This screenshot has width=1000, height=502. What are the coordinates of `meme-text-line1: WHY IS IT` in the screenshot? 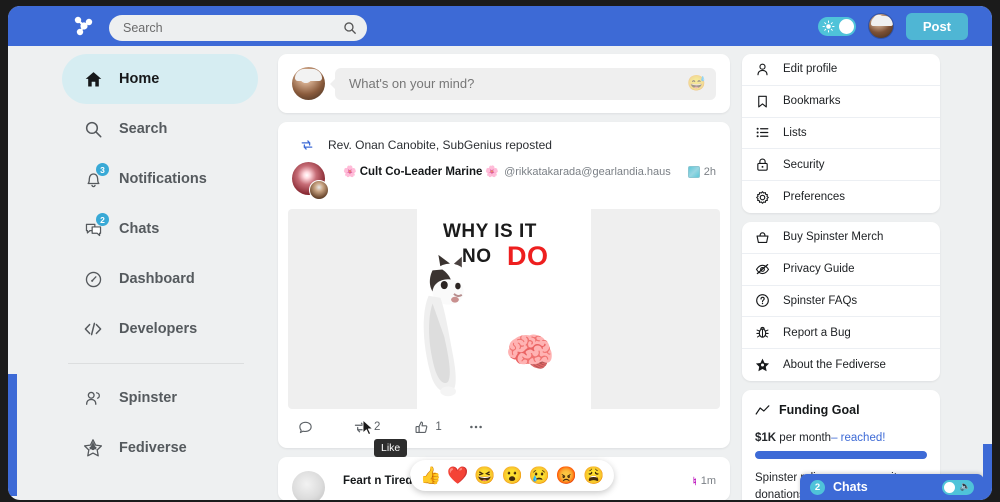 It's located at (490, 231).